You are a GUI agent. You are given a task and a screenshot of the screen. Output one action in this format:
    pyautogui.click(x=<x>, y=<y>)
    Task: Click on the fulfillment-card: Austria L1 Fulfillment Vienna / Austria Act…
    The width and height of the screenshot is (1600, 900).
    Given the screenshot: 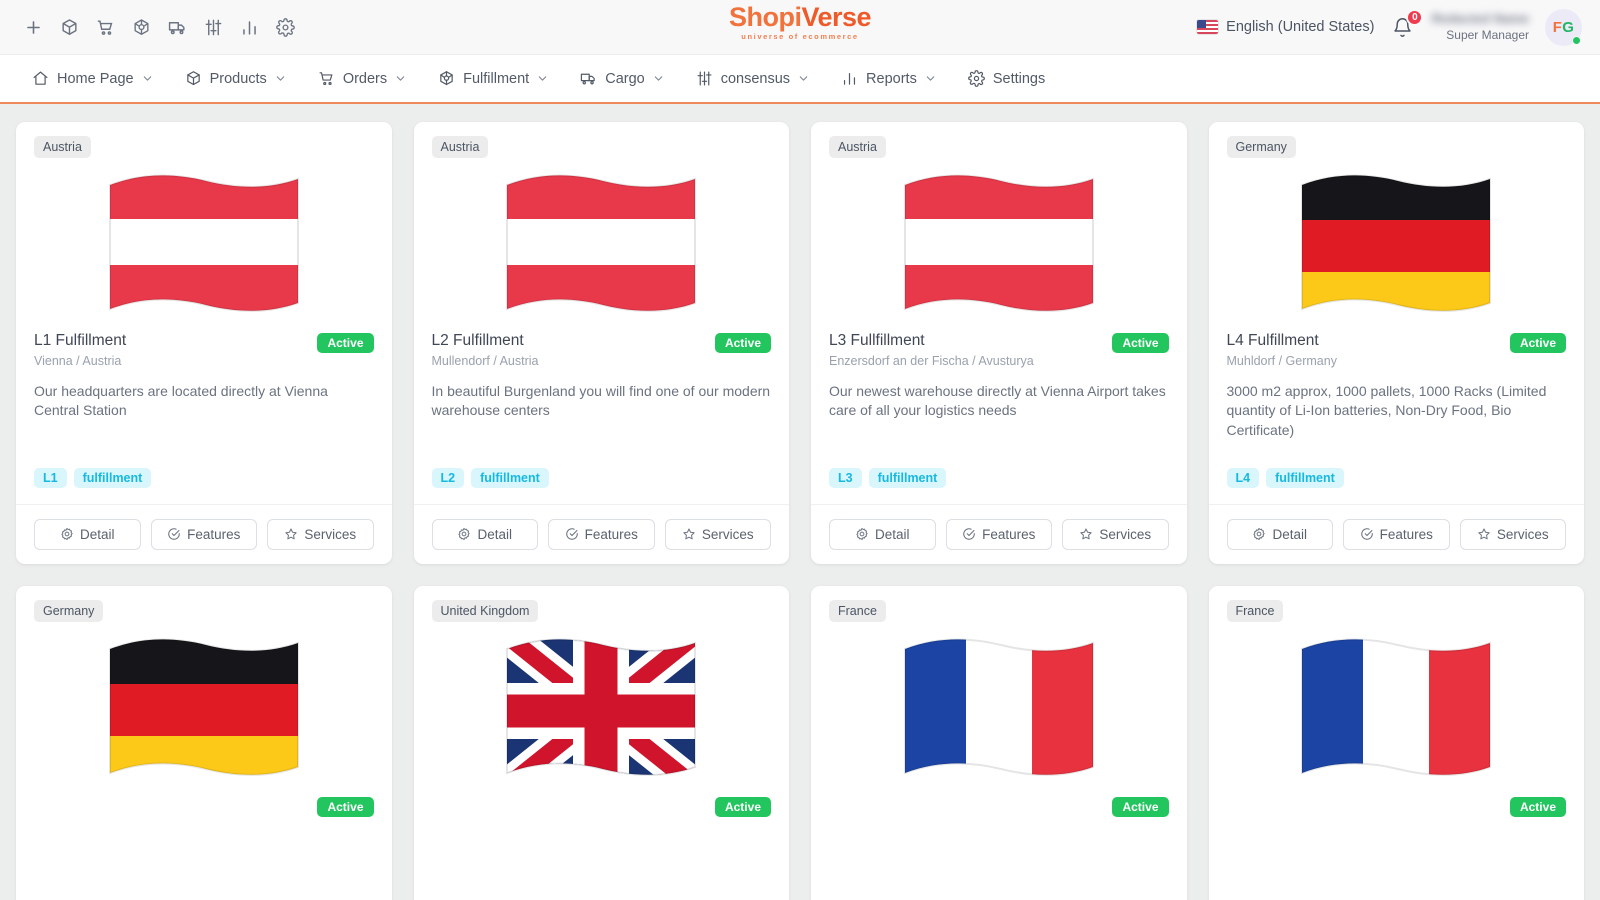 What is the action you would take?
    pyautogui.click(x=204, y=343)
    